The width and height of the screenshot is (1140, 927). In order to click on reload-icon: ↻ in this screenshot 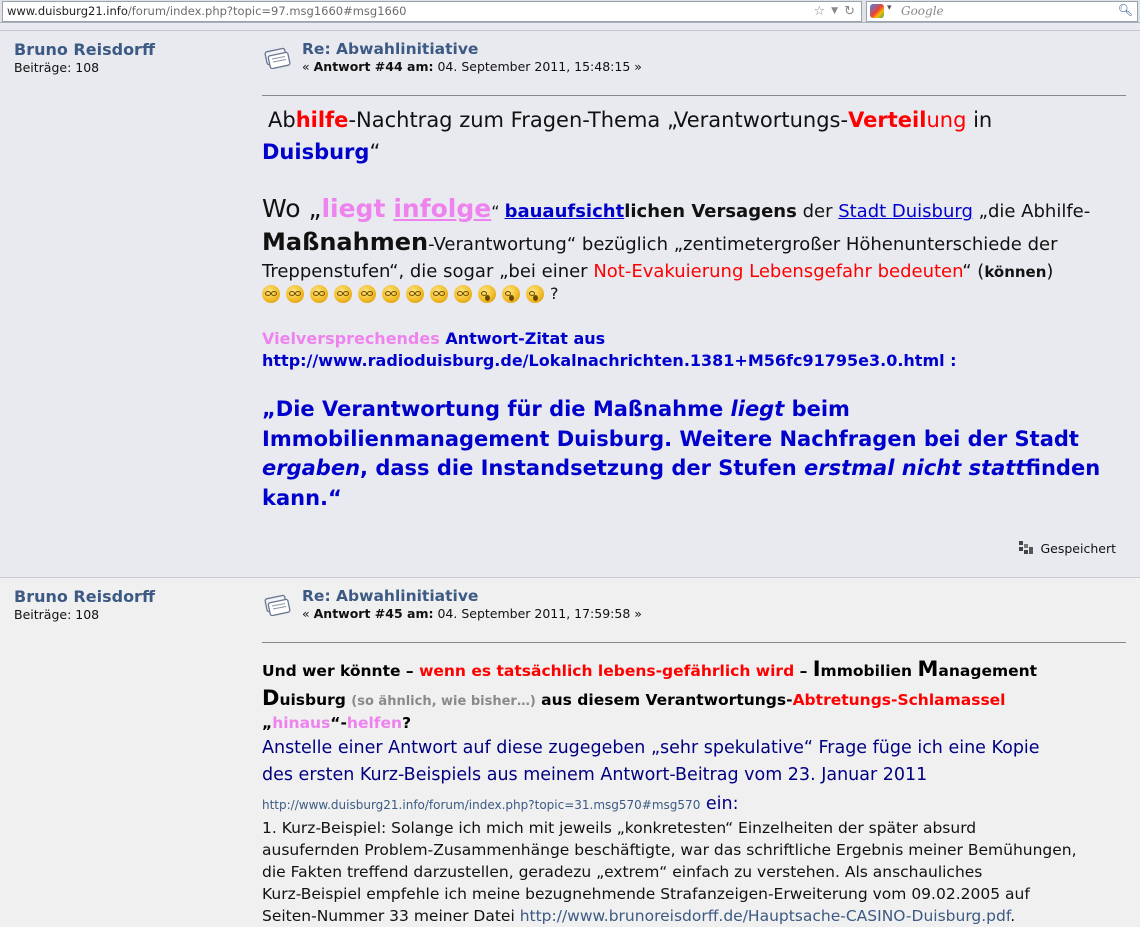, I will do `click(849, 11)`.